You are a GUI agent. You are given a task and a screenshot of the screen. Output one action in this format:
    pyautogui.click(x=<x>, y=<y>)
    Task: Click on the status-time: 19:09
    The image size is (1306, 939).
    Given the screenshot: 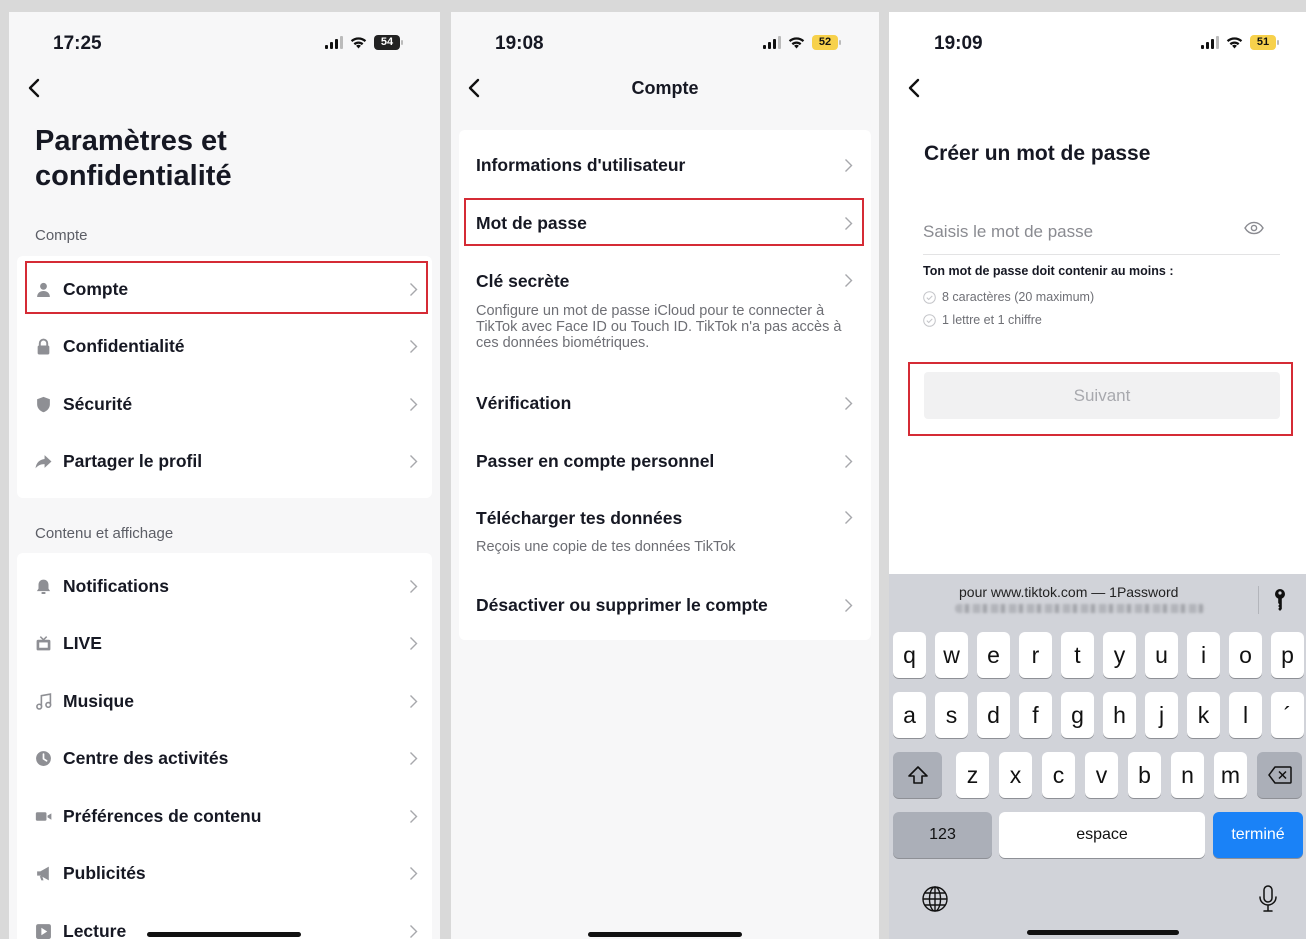 What is the action you would take?
    pyautogui.click(x=958, y=43)
    